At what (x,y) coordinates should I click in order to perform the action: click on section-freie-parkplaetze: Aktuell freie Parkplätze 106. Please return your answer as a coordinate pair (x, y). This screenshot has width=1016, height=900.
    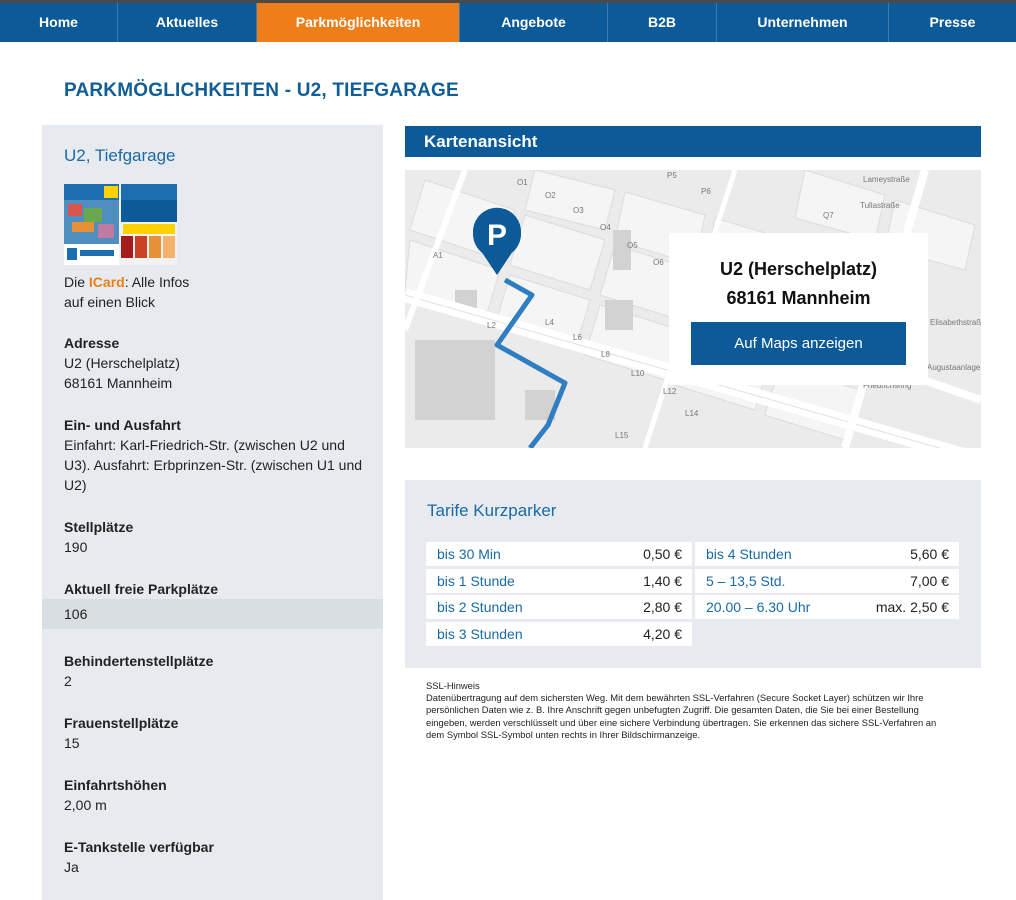
    Looking at the image, I should click on (141, 601).